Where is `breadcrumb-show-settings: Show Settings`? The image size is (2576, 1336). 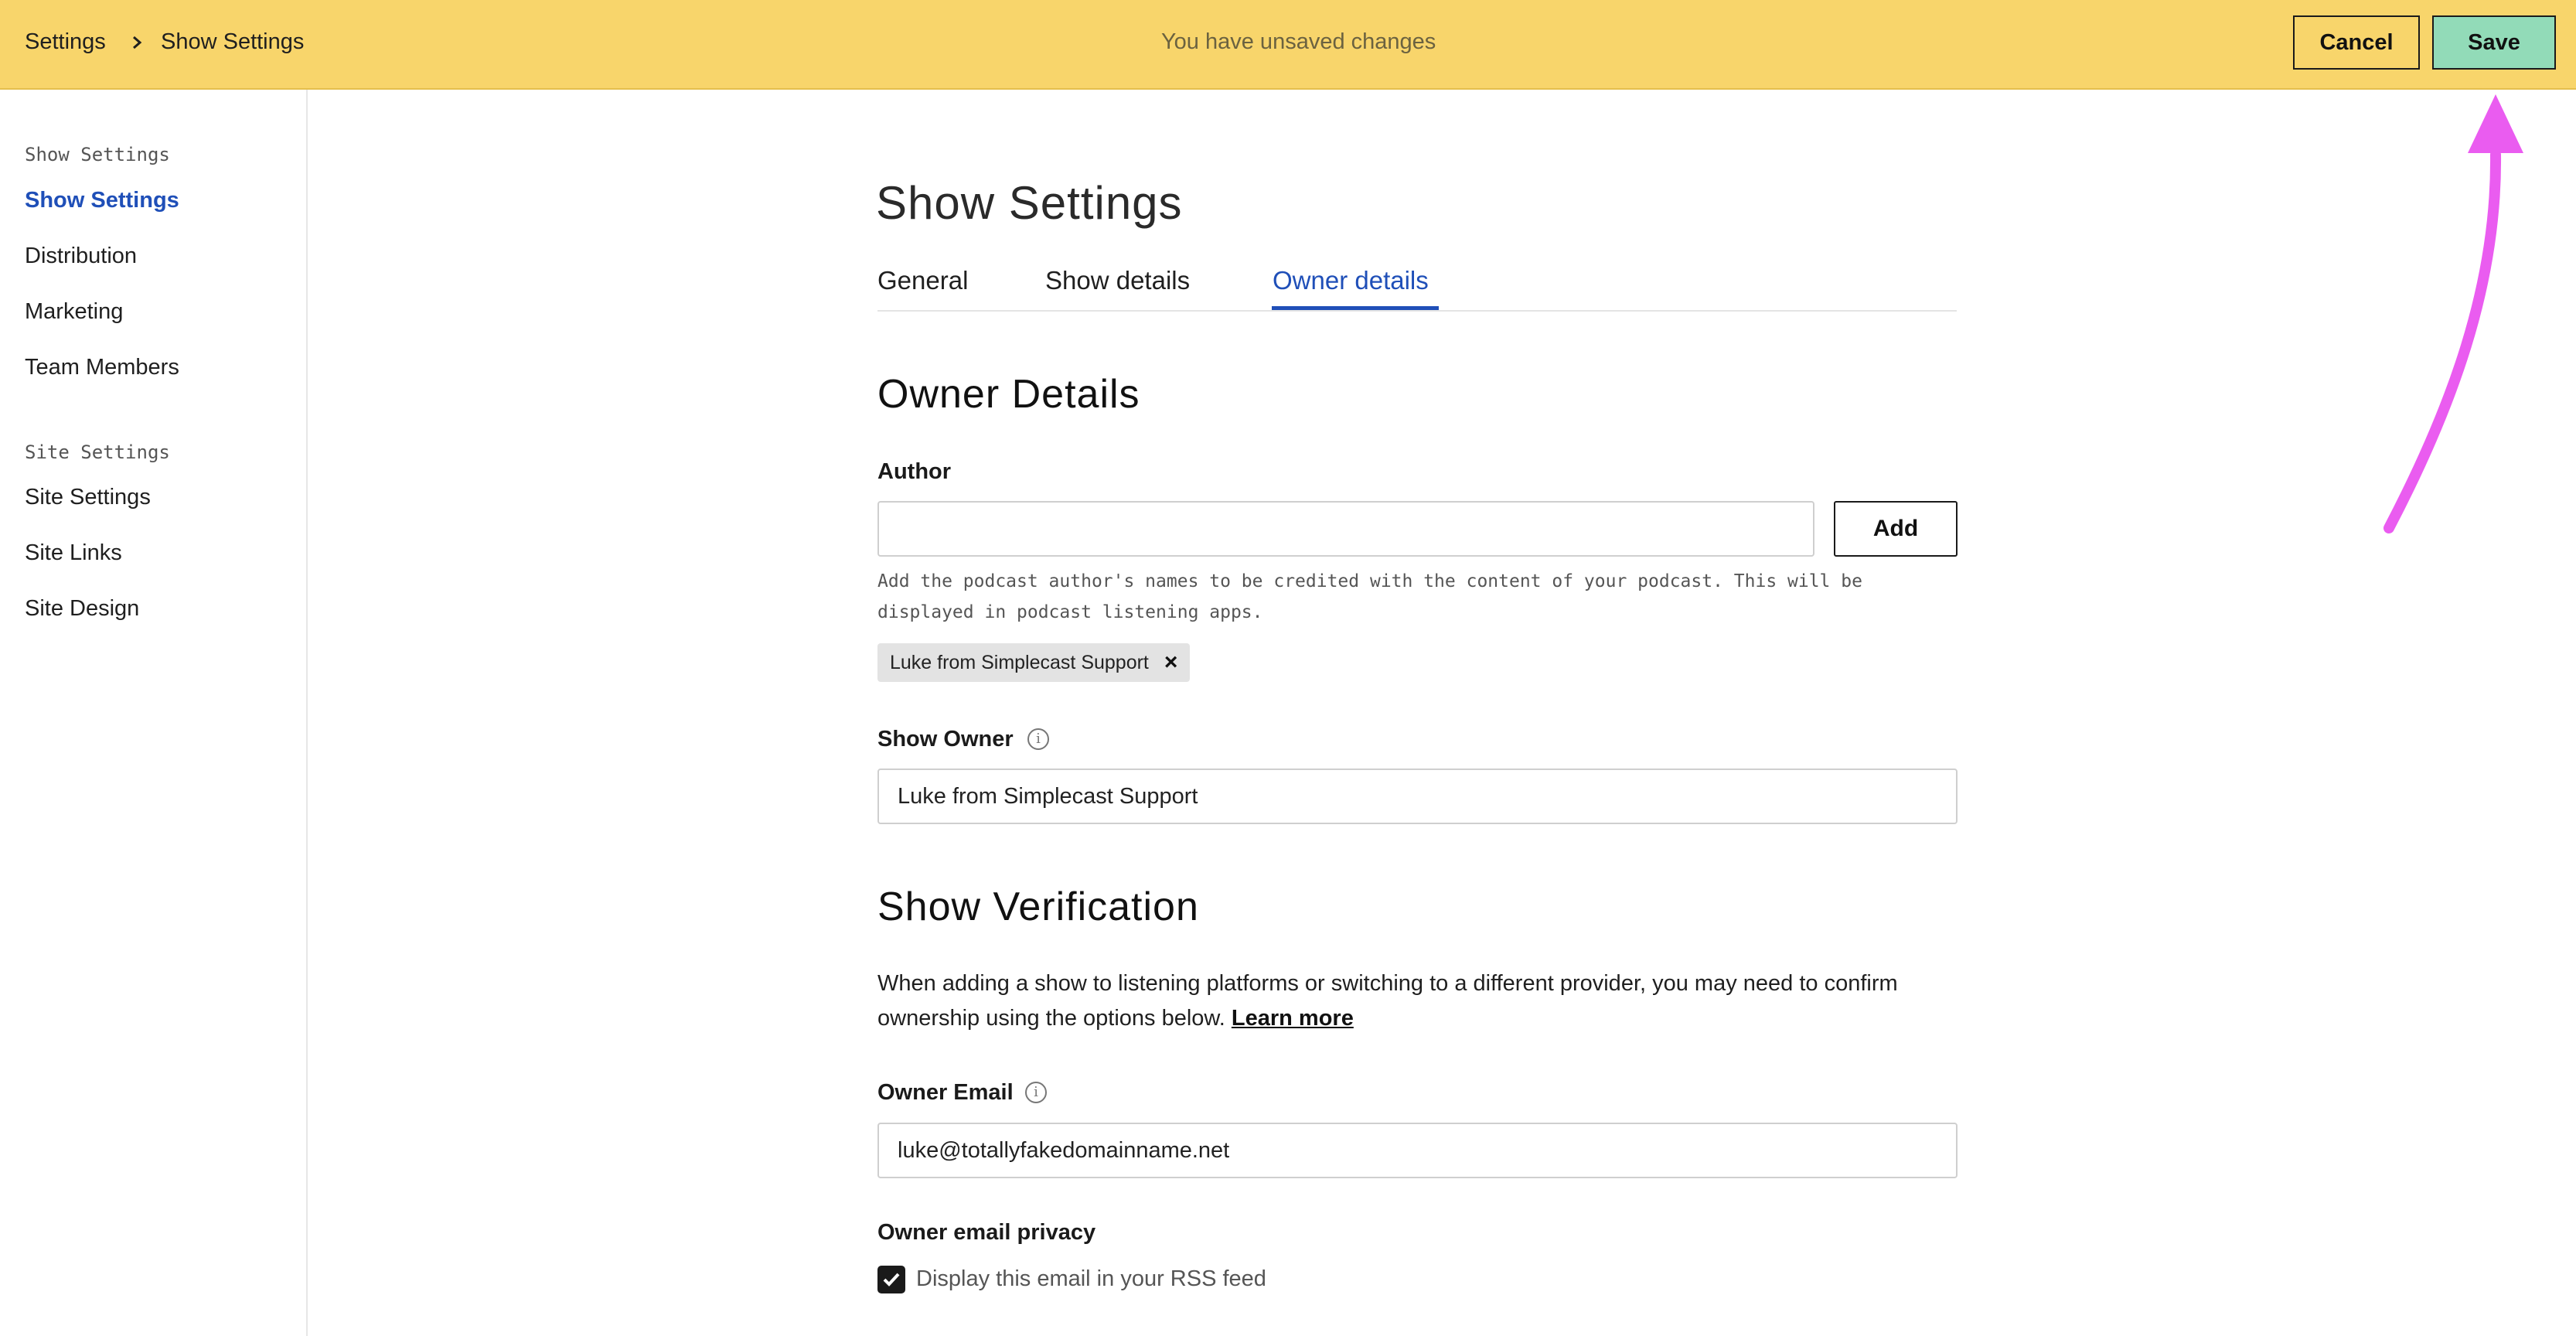
breadcrumb-show-settings: Show Settings is located at coordinates (233, 41).